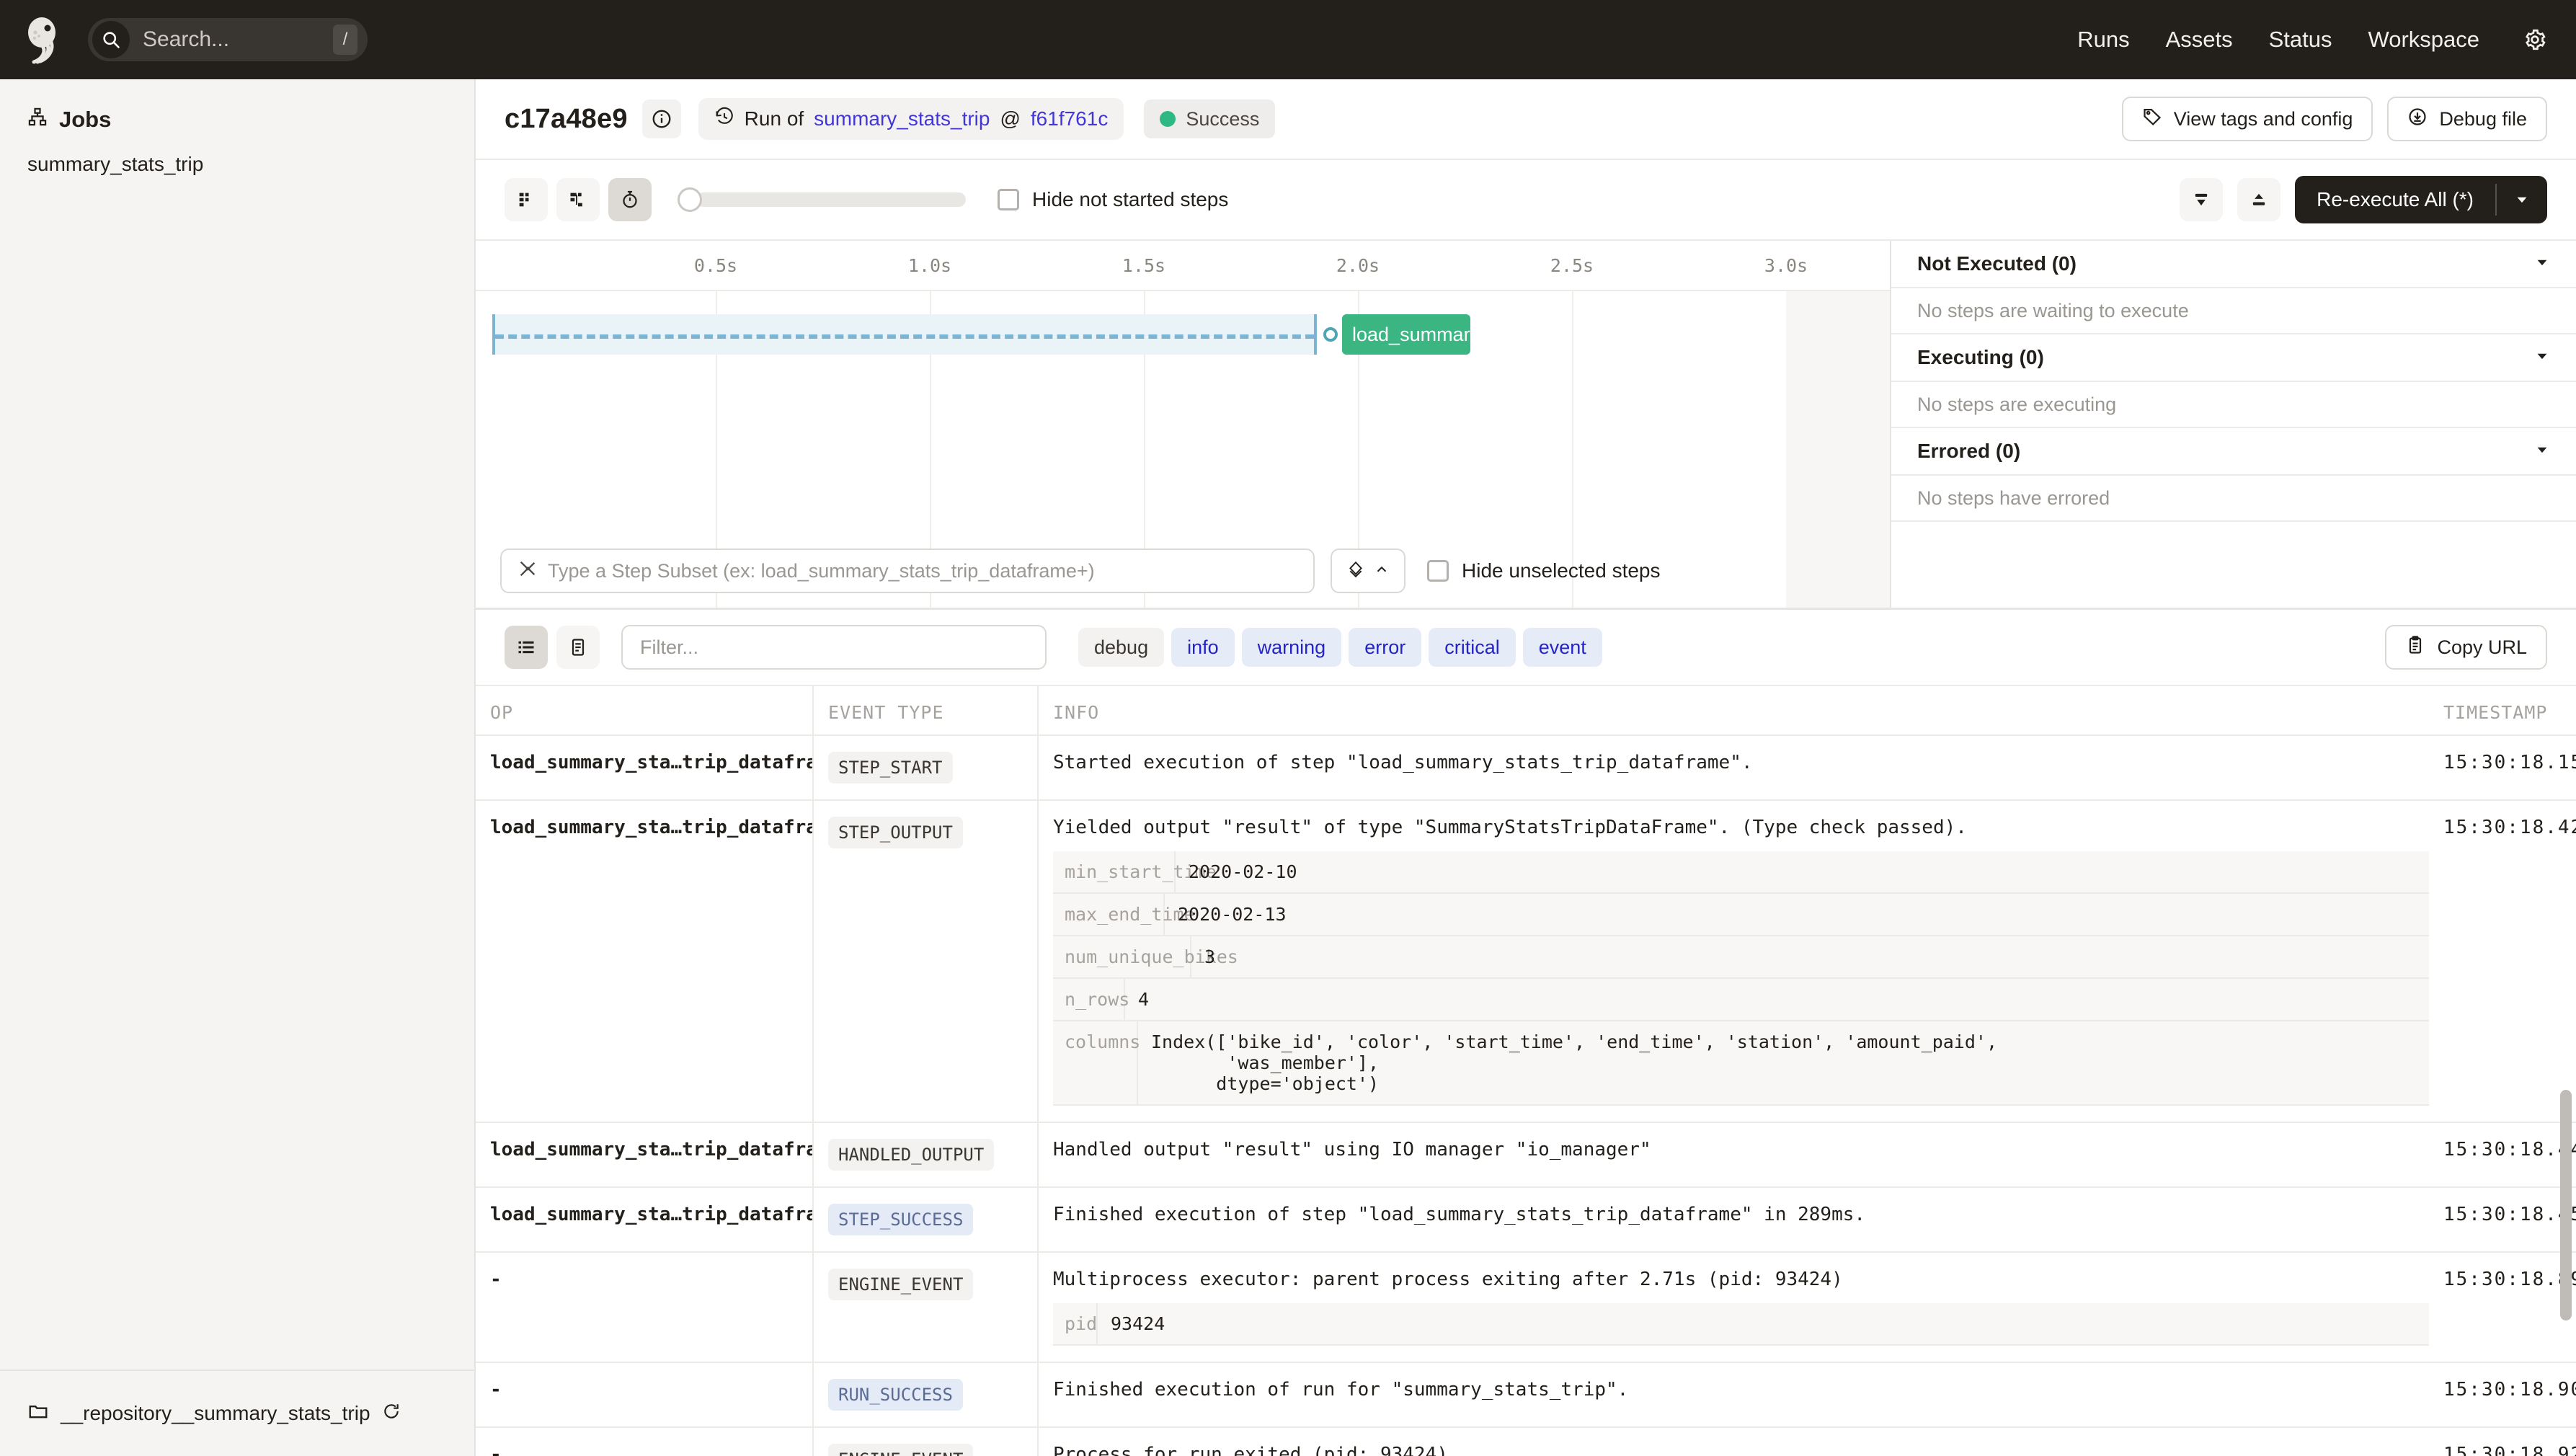  What do you see at coordinates (2502, 1155) in the screenshot?
I see `cell-timestamp: 15:30:18.442` at bounding box center [2502, 1155].